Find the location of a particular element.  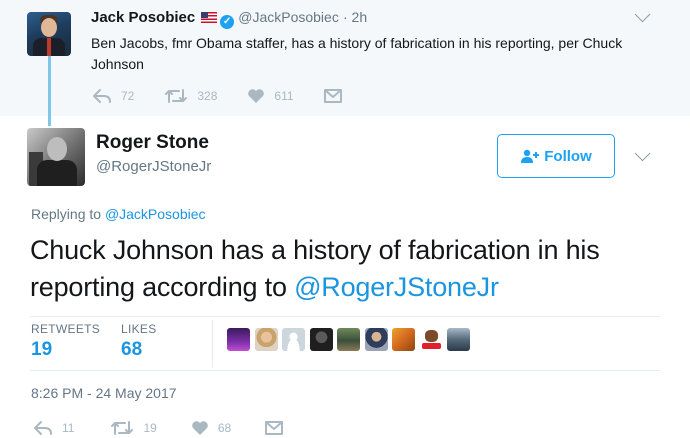

replying-to: Replying to @JackPosobiec is located at coordinates (118, 214).